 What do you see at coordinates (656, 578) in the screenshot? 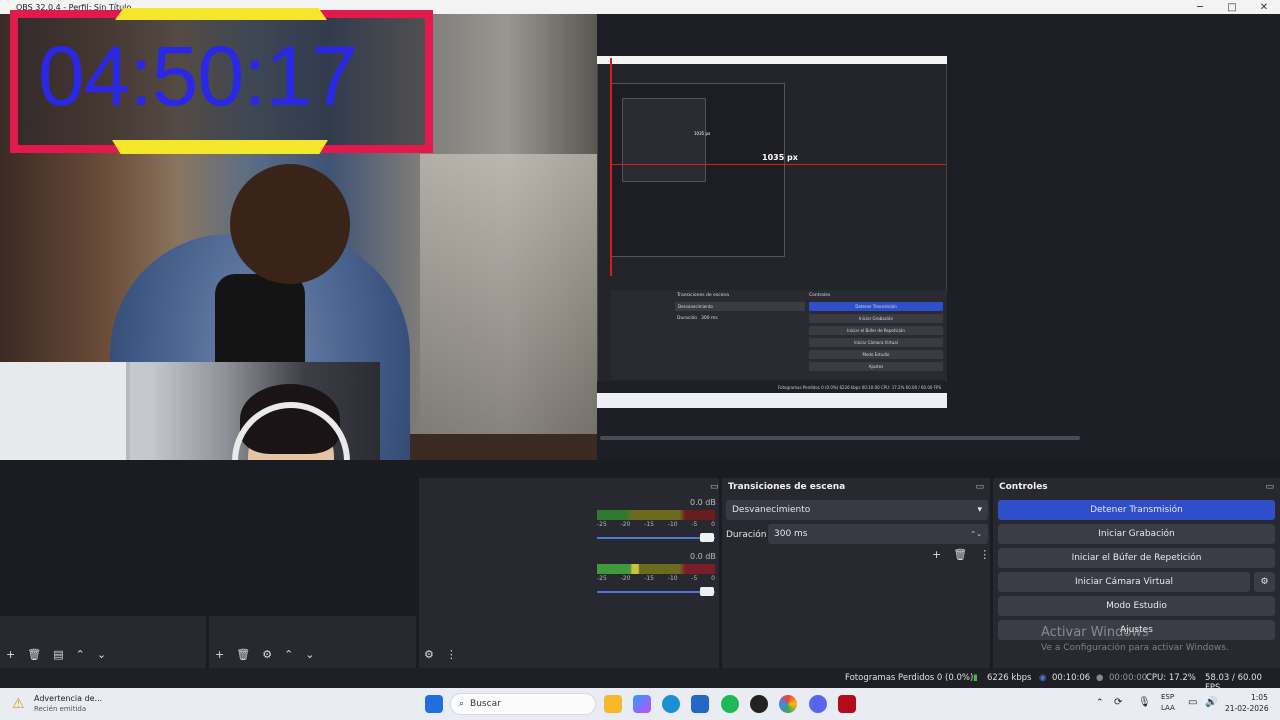
I see `track2-scale: -25 -20 -15 -10 -5 0` at bounding box center [656, 578].